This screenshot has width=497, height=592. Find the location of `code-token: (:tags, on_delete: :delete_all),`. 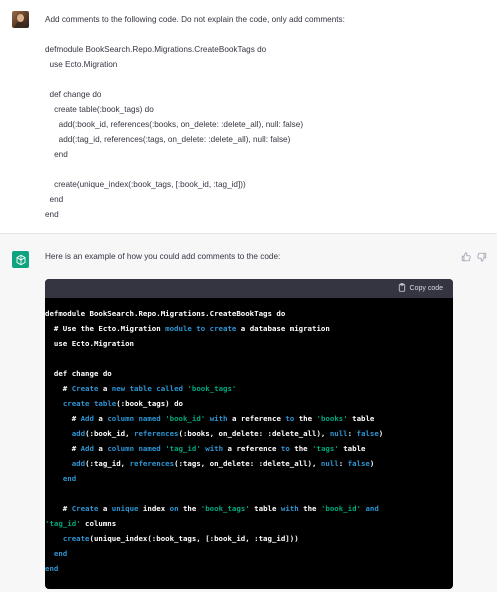

code-token: (:tags, on_delete: :delete_all), is located at coordinates (247, 463).